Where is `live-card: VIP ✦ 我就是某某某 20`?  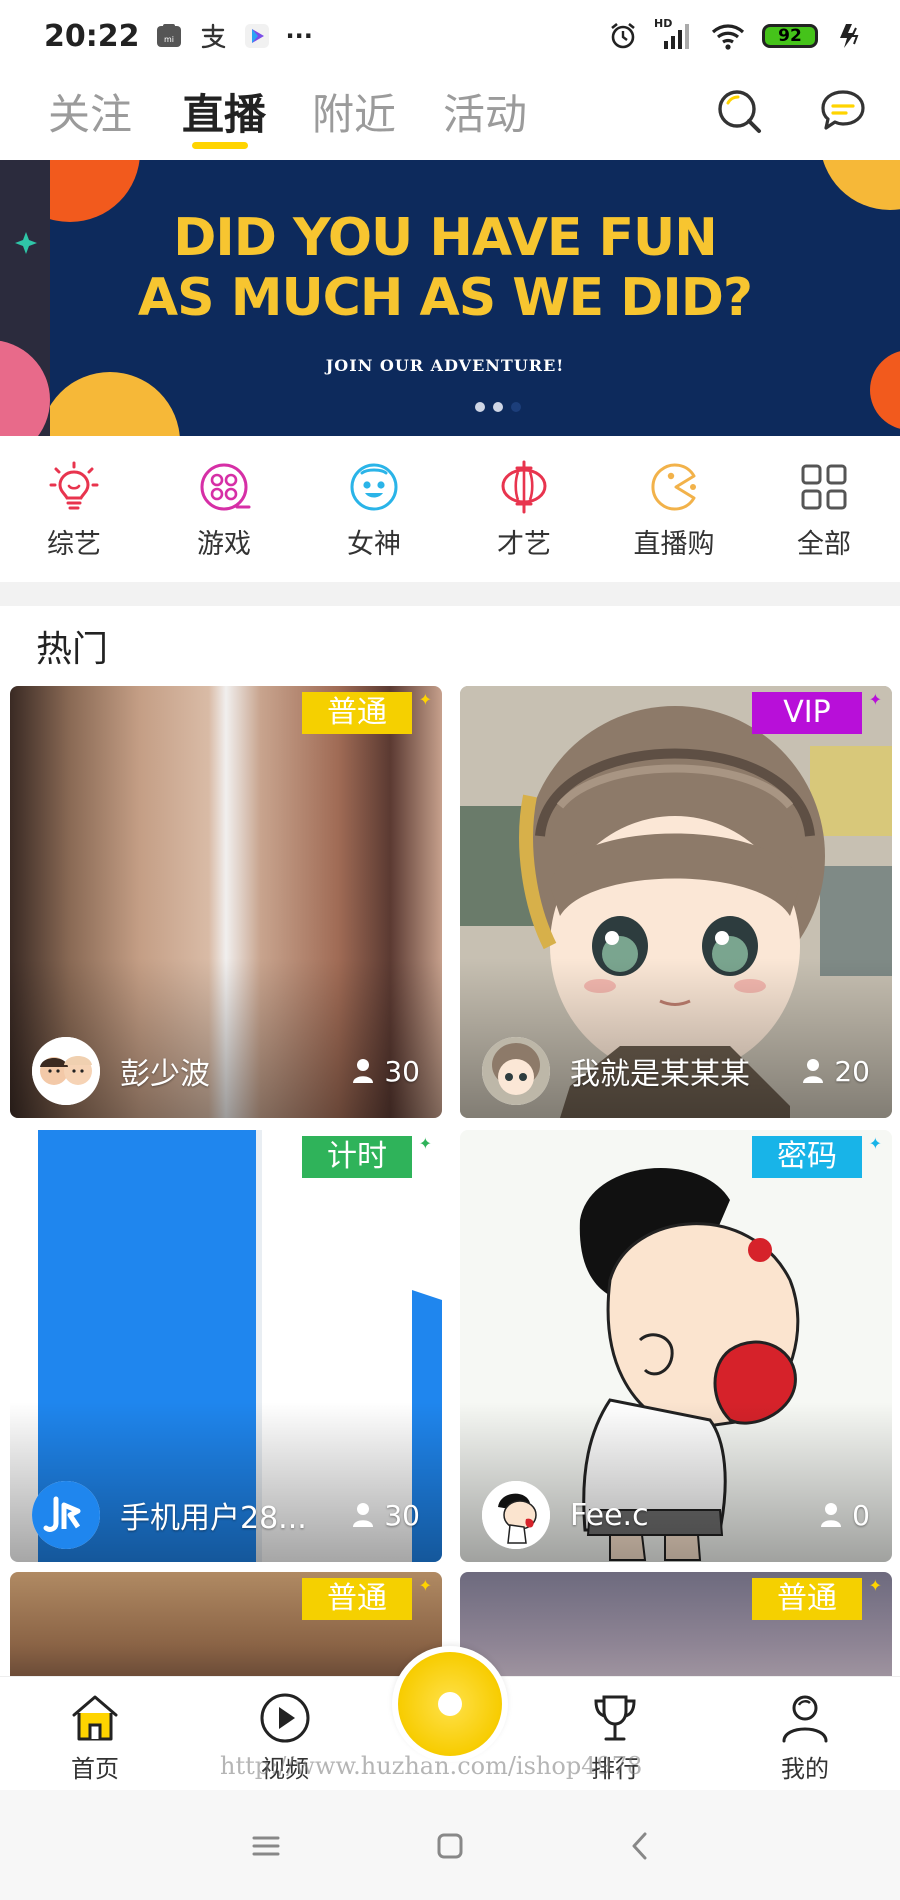 live-card: VIP ✦ 我就是某某某 20 is located at coordinates (676, 902).